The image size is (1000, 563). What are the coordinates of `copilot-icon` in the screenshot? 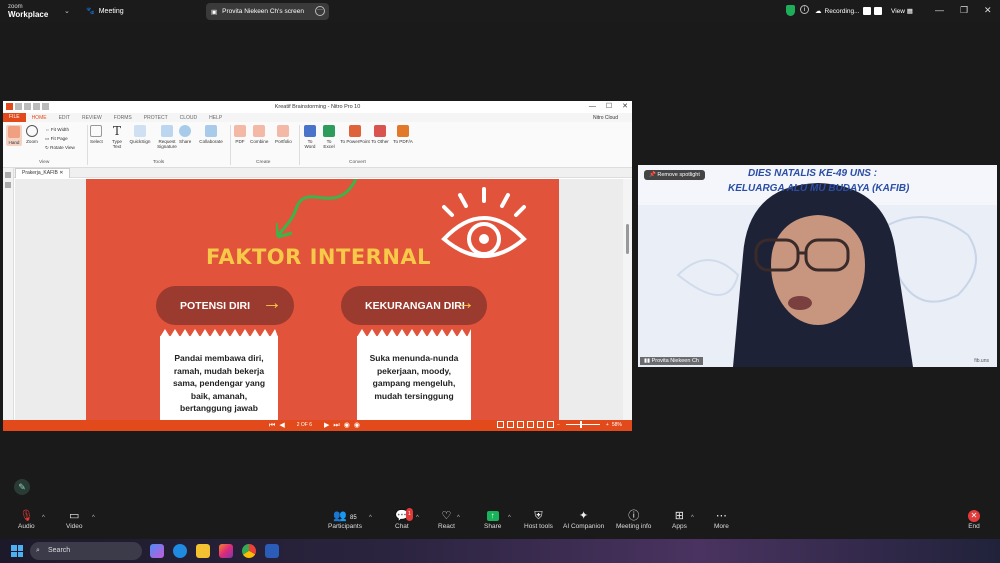 It's located at (157, 551).